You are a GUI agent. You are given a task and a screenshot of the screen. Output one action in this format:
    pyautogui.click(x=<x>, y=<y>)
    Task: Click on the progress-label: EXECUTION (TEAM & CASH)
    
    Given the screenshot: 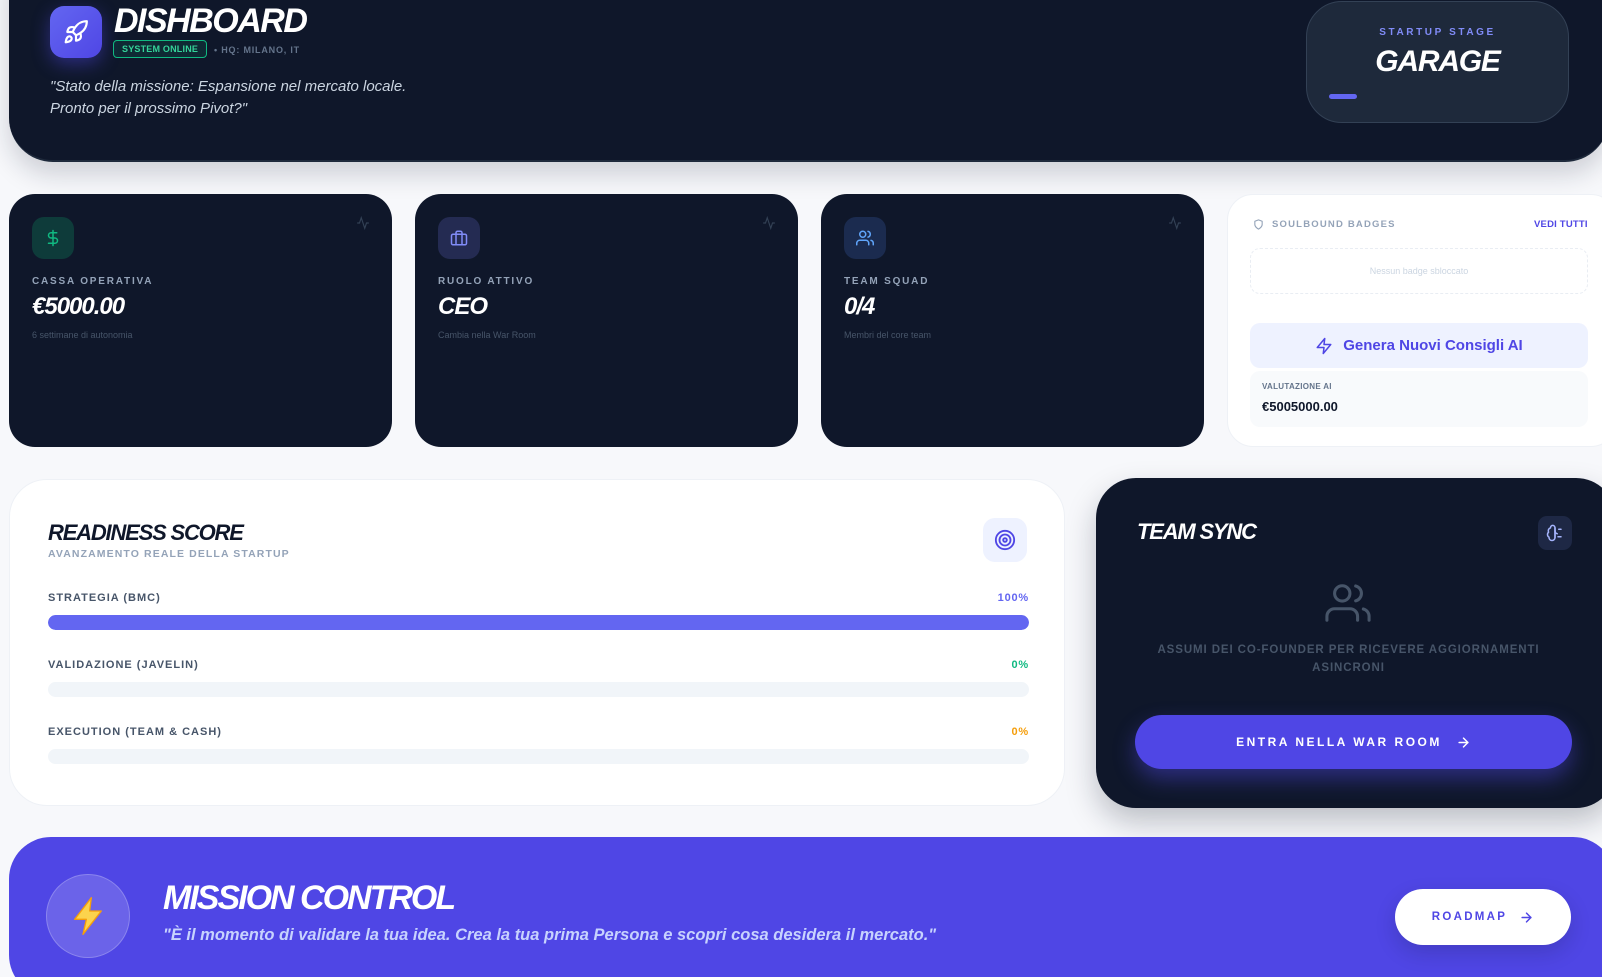 What is the action you would take?
    pyautogui.click(x=135, y=732)
    